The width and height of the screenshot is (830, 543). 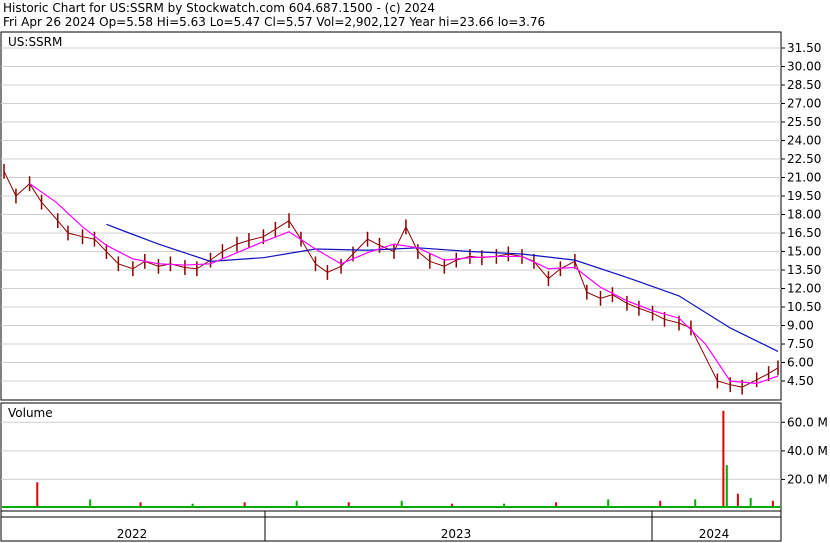 What do you see at coordinates (804, 252) in the screenshot?
I see `price-tick-label: 15.00` at bounding box center [804, 252].